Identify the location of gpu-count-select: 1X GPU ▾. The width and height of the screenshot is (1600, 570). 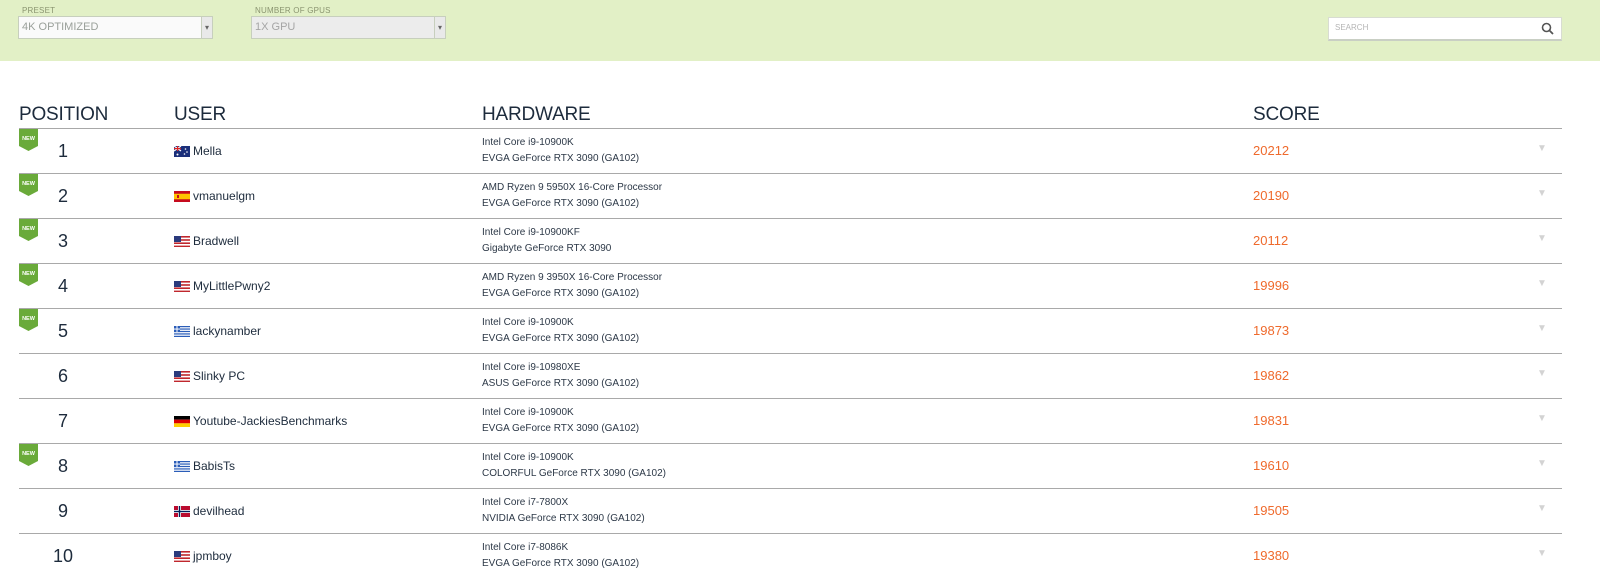
(348, 27).